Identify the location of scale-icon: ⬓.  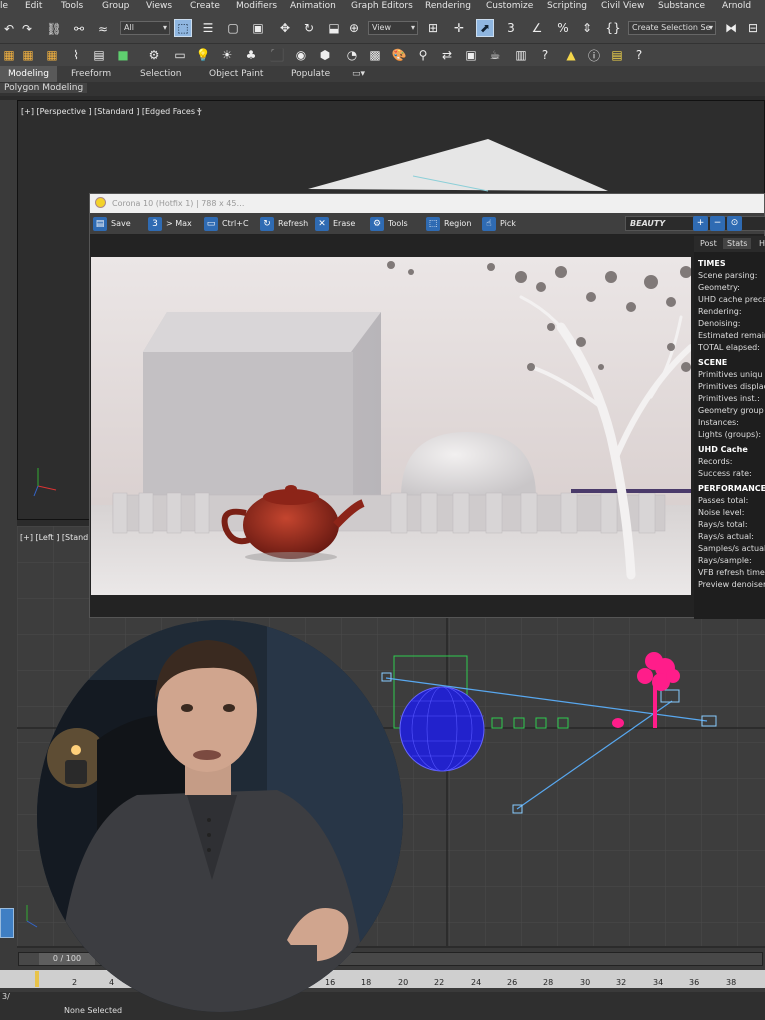
(334, 28).